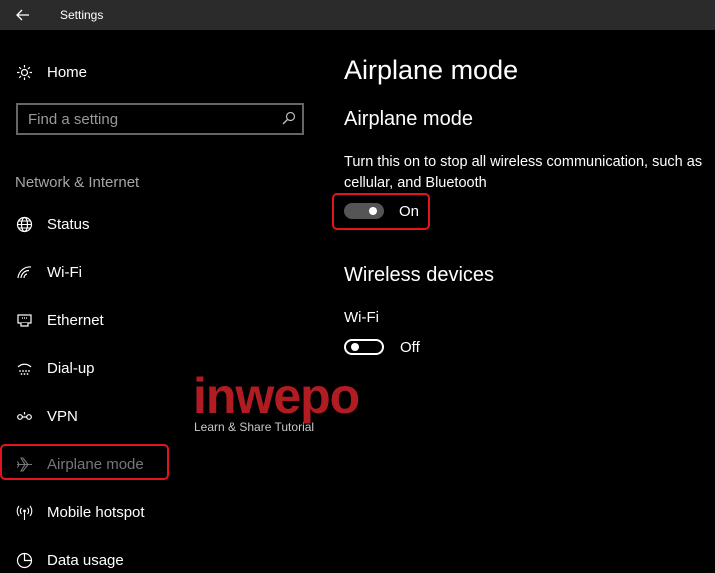 This screenshot has height=573, width=715. What do you see at coordinates (68, 224) in the screenshot?
I see `sidebar-item-label: Status` at bounding box center [68, 224].